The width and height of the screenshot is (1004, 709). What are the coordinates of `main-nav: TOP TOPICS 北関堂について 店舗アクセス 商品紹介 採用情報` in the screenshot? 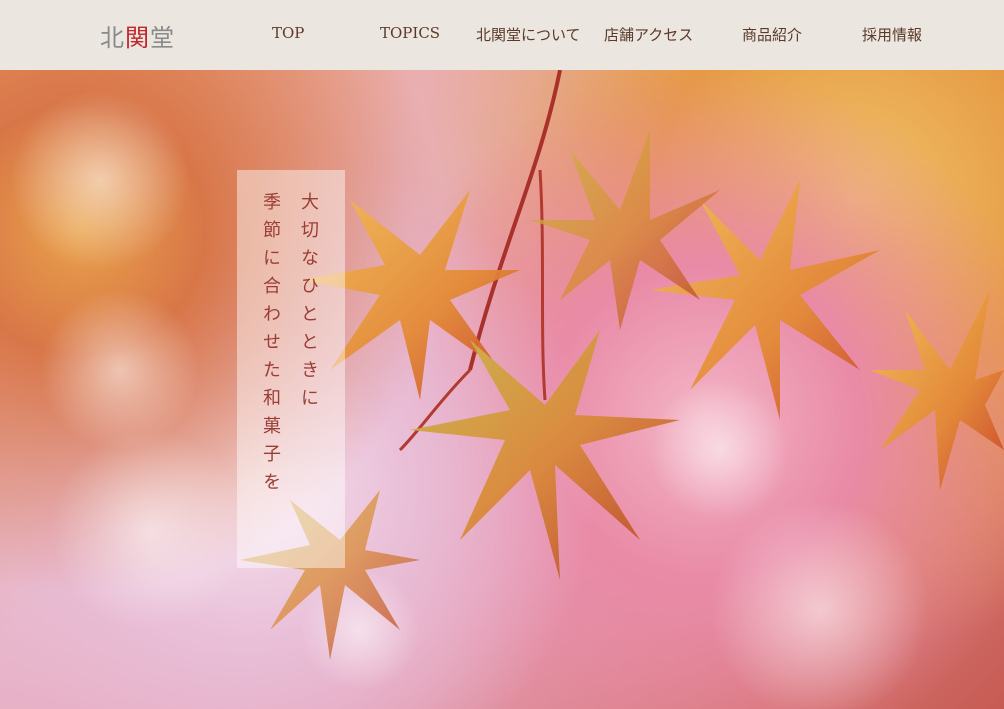 It's located at (600, 35).